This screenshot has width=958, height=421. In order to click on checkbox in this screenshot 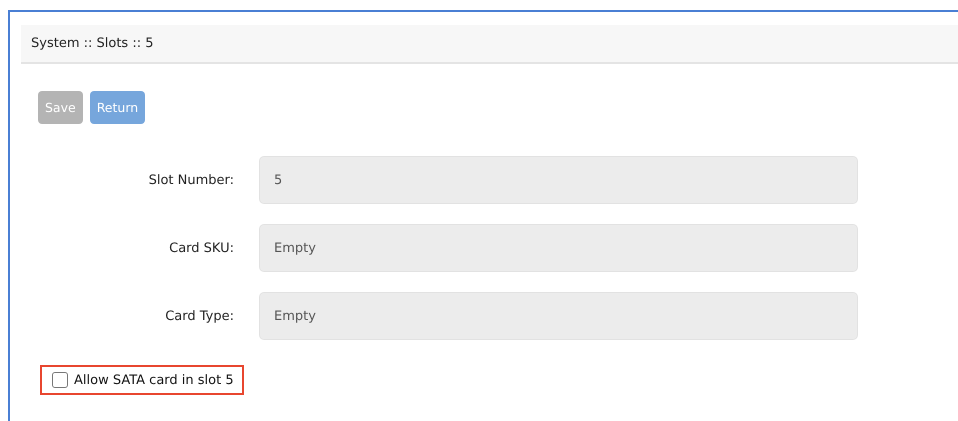, I will do `click(60, 380)`.